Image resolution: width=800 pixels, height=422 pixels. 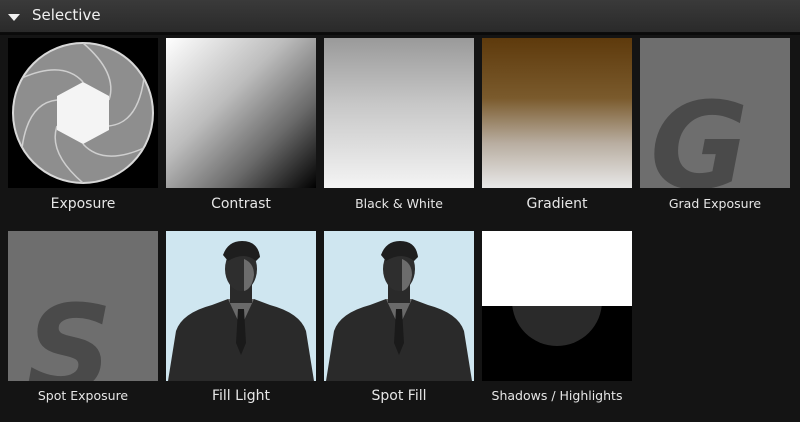 What do you see at coordinates (400, 16) in the screenshot?
I see `panel-header: Selective` at bounding box center [400, 16].